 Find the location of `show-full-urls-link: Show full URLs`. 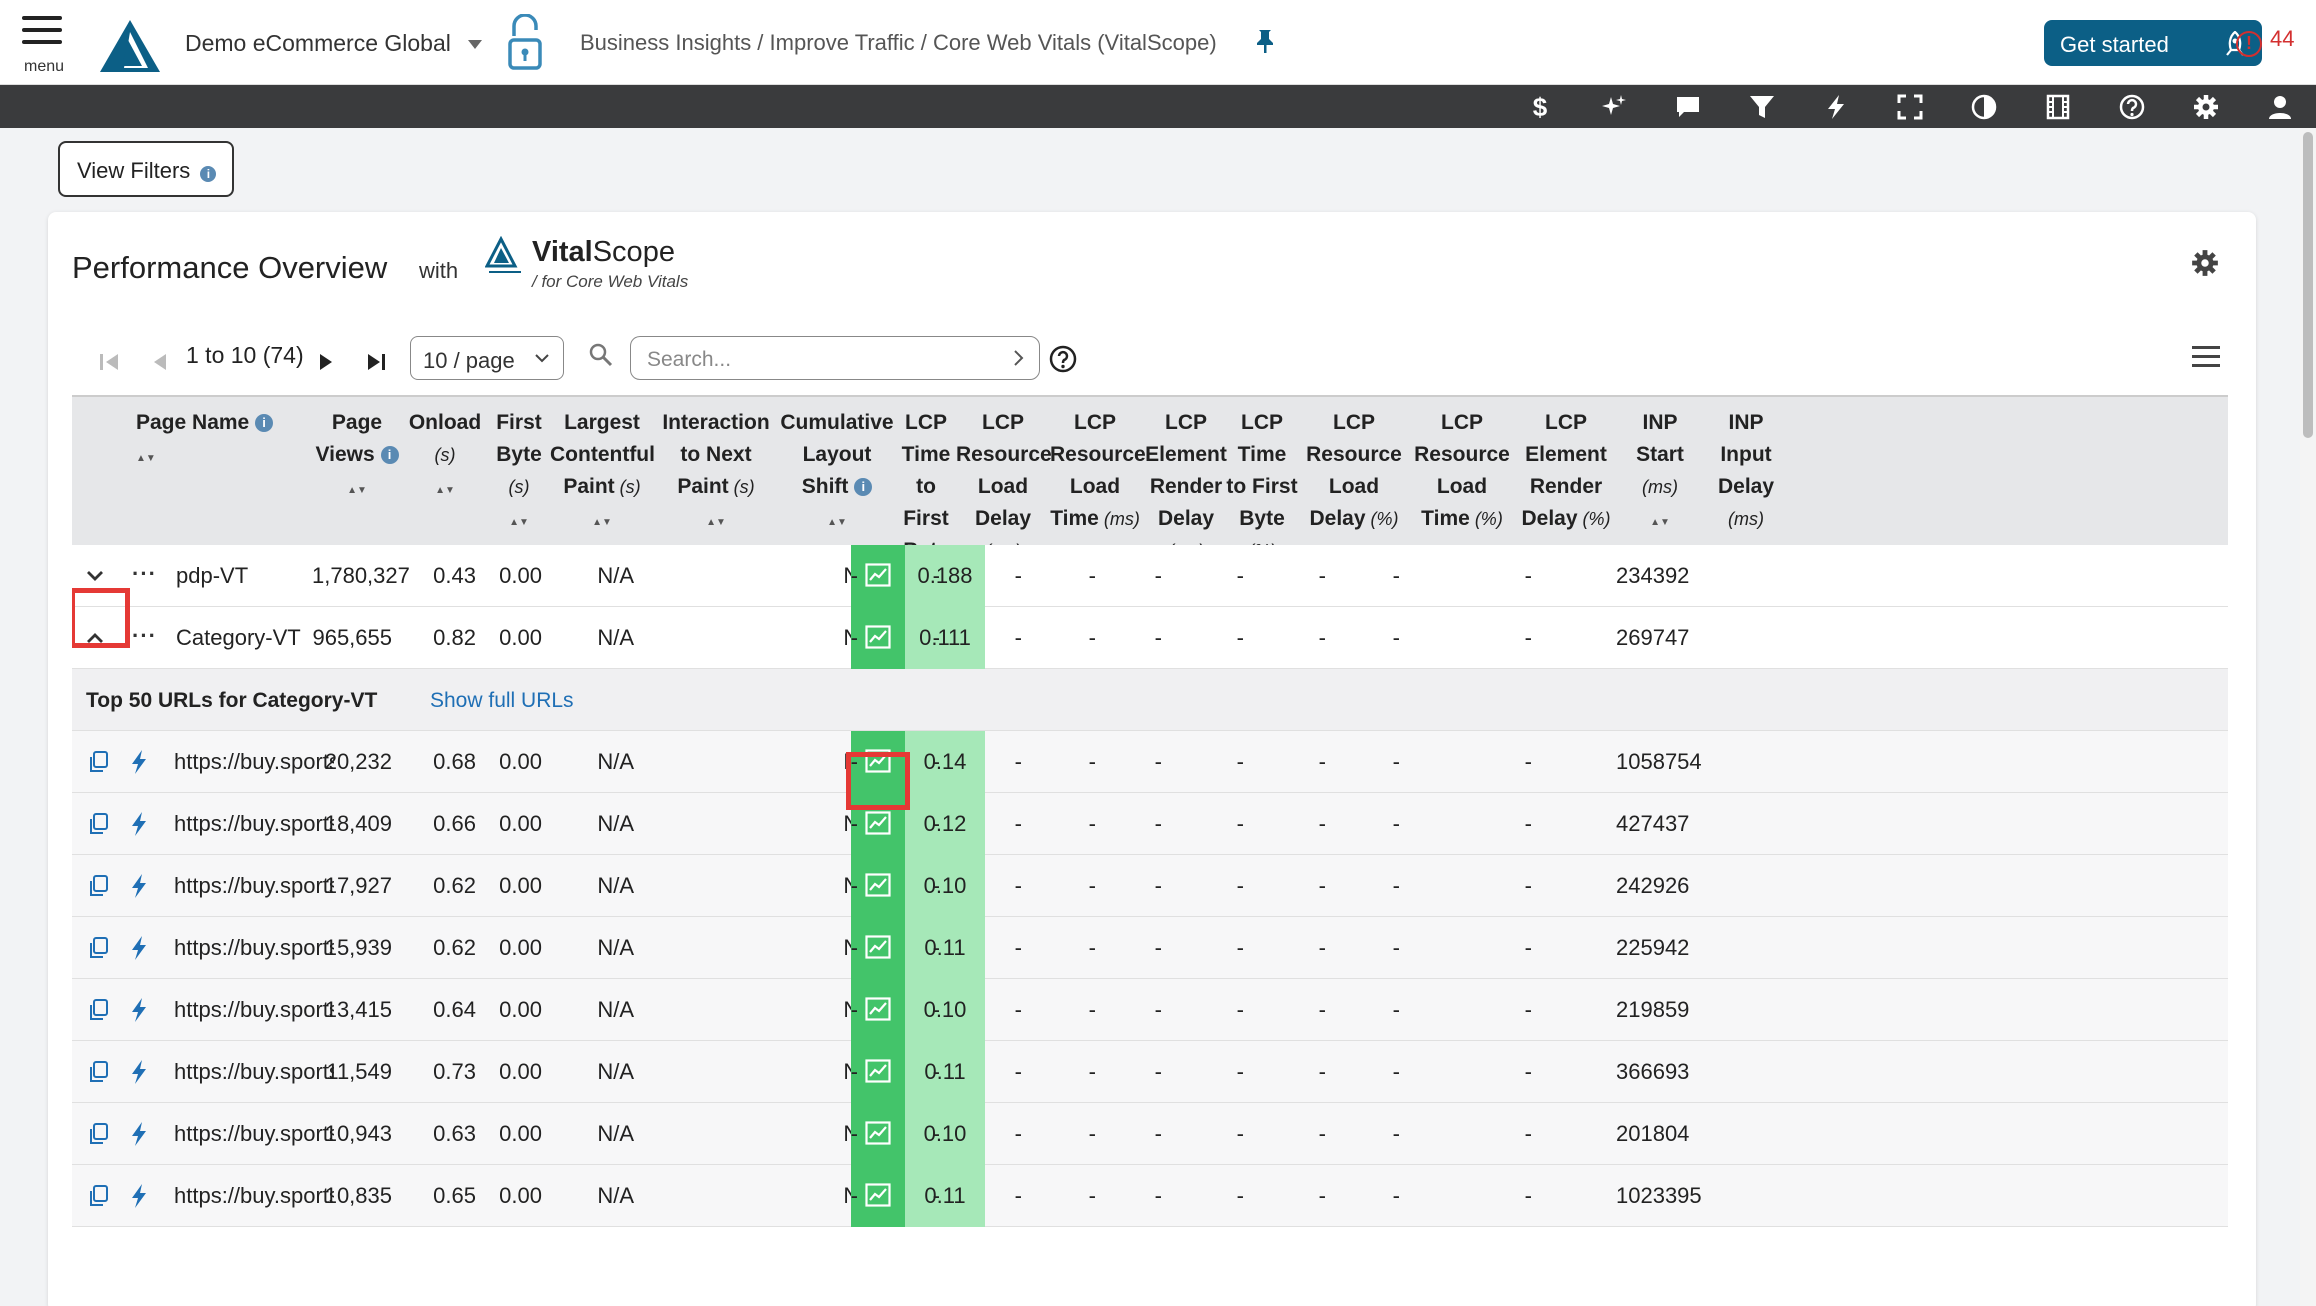

show-full-urls-link: Show full URLs is located at coordinates (502, 701).